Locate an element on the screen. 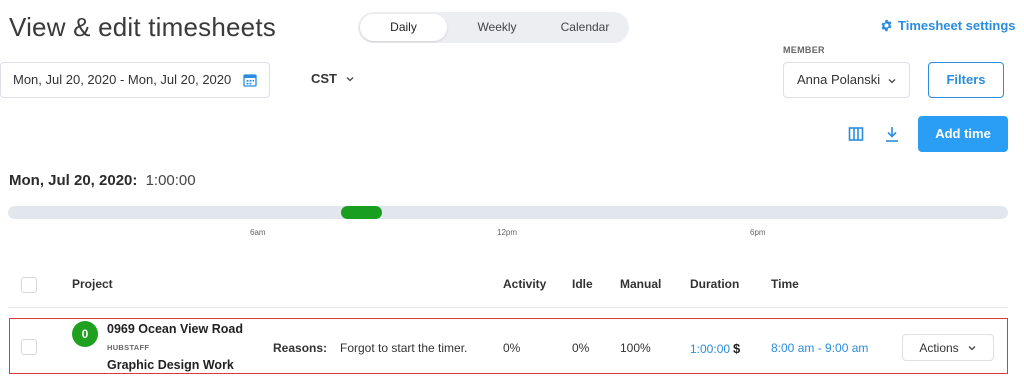 This screenshot has height=377, width=1024. view-toggle: Daily Weekly Calendar is located at coordinates (493, 27).